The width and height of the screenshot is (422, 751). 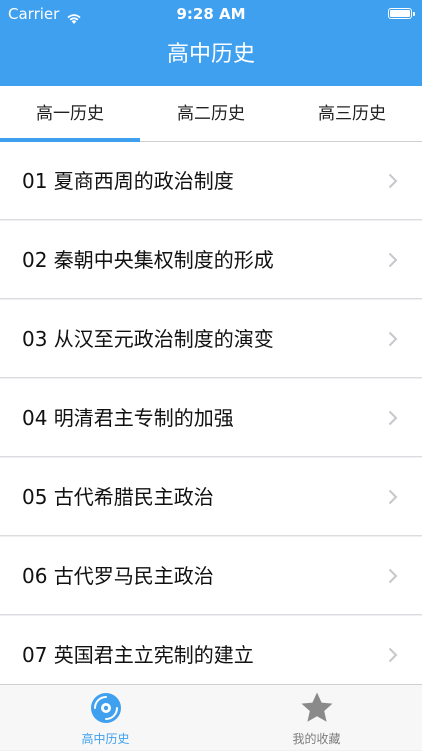 What do you see at coordinates (118, 497) in the screenshot?
I see `list-item-label: 05 古代希腊民主政治` at bounding box center [118, 497].